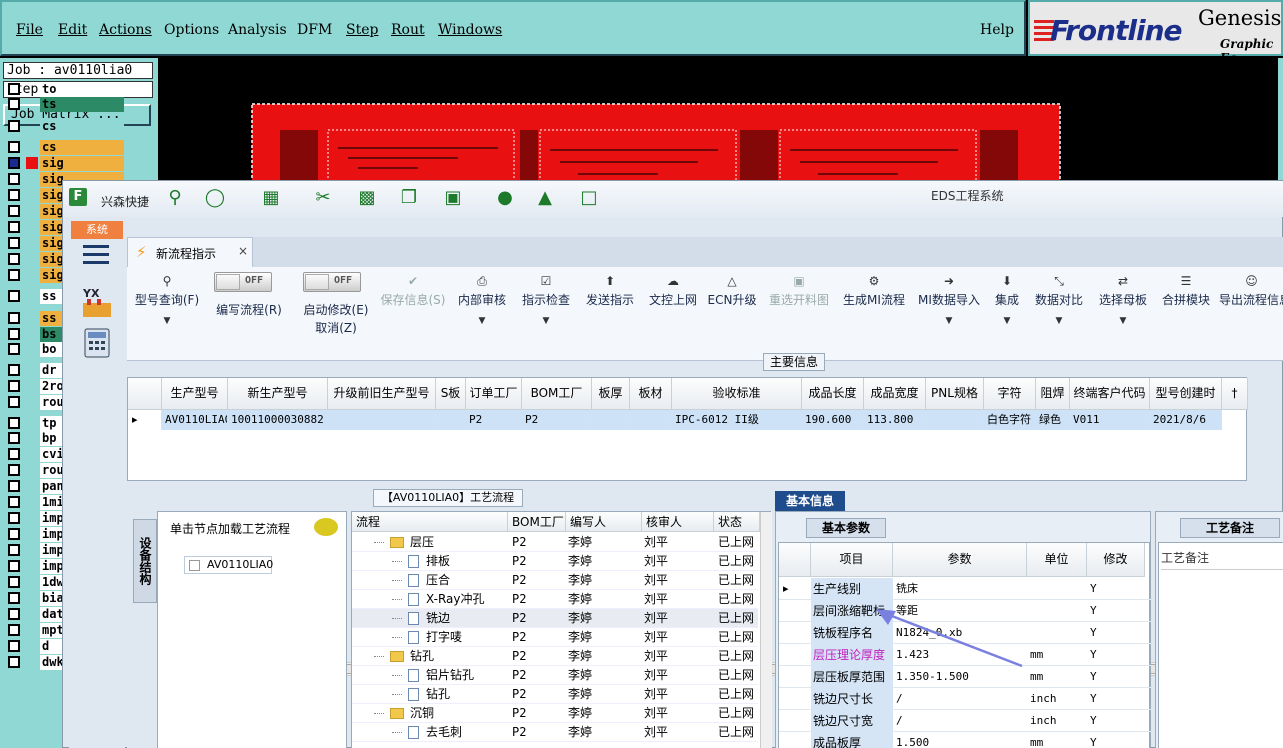 This screenshot has width=1283, height=748. What do you see at coordinates (732, 288) in the screenshot?
I see `ecn-upgrade-button: △ ECN升级` at bounding box center [732, 288].